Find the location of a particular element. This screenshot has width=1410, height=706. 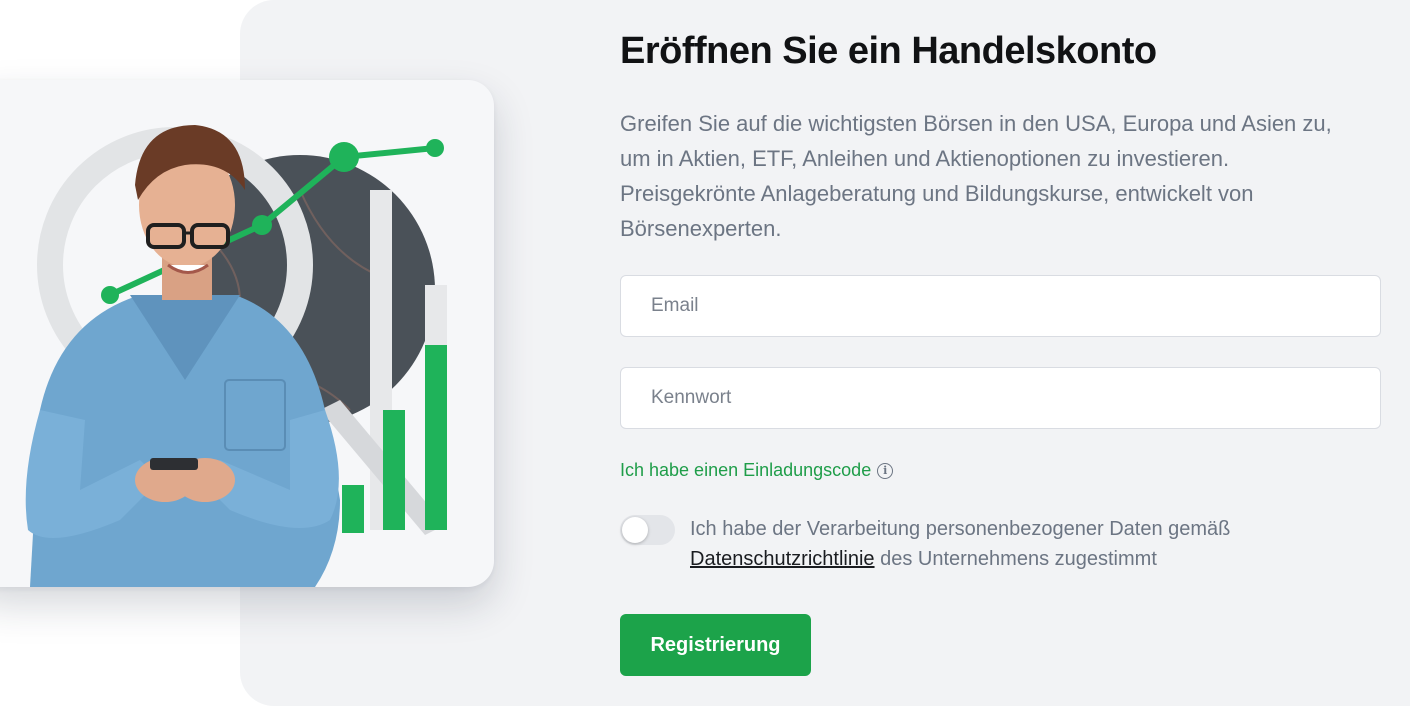

consent-suffix: des Unternehmens zugestimmt is located at coordinates (1015, 559).